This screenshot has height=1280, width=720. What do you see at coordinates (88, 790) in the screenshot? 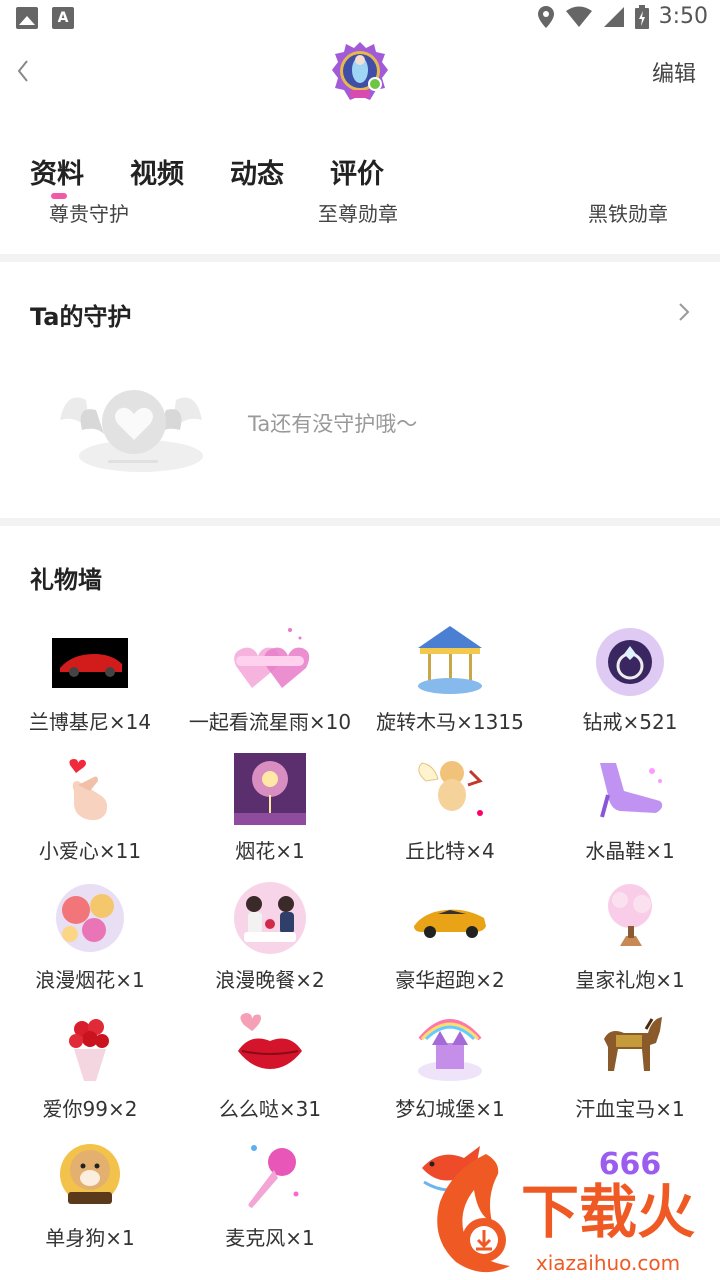
I see `finger-heart-icon` at bounding box center [88, 790].